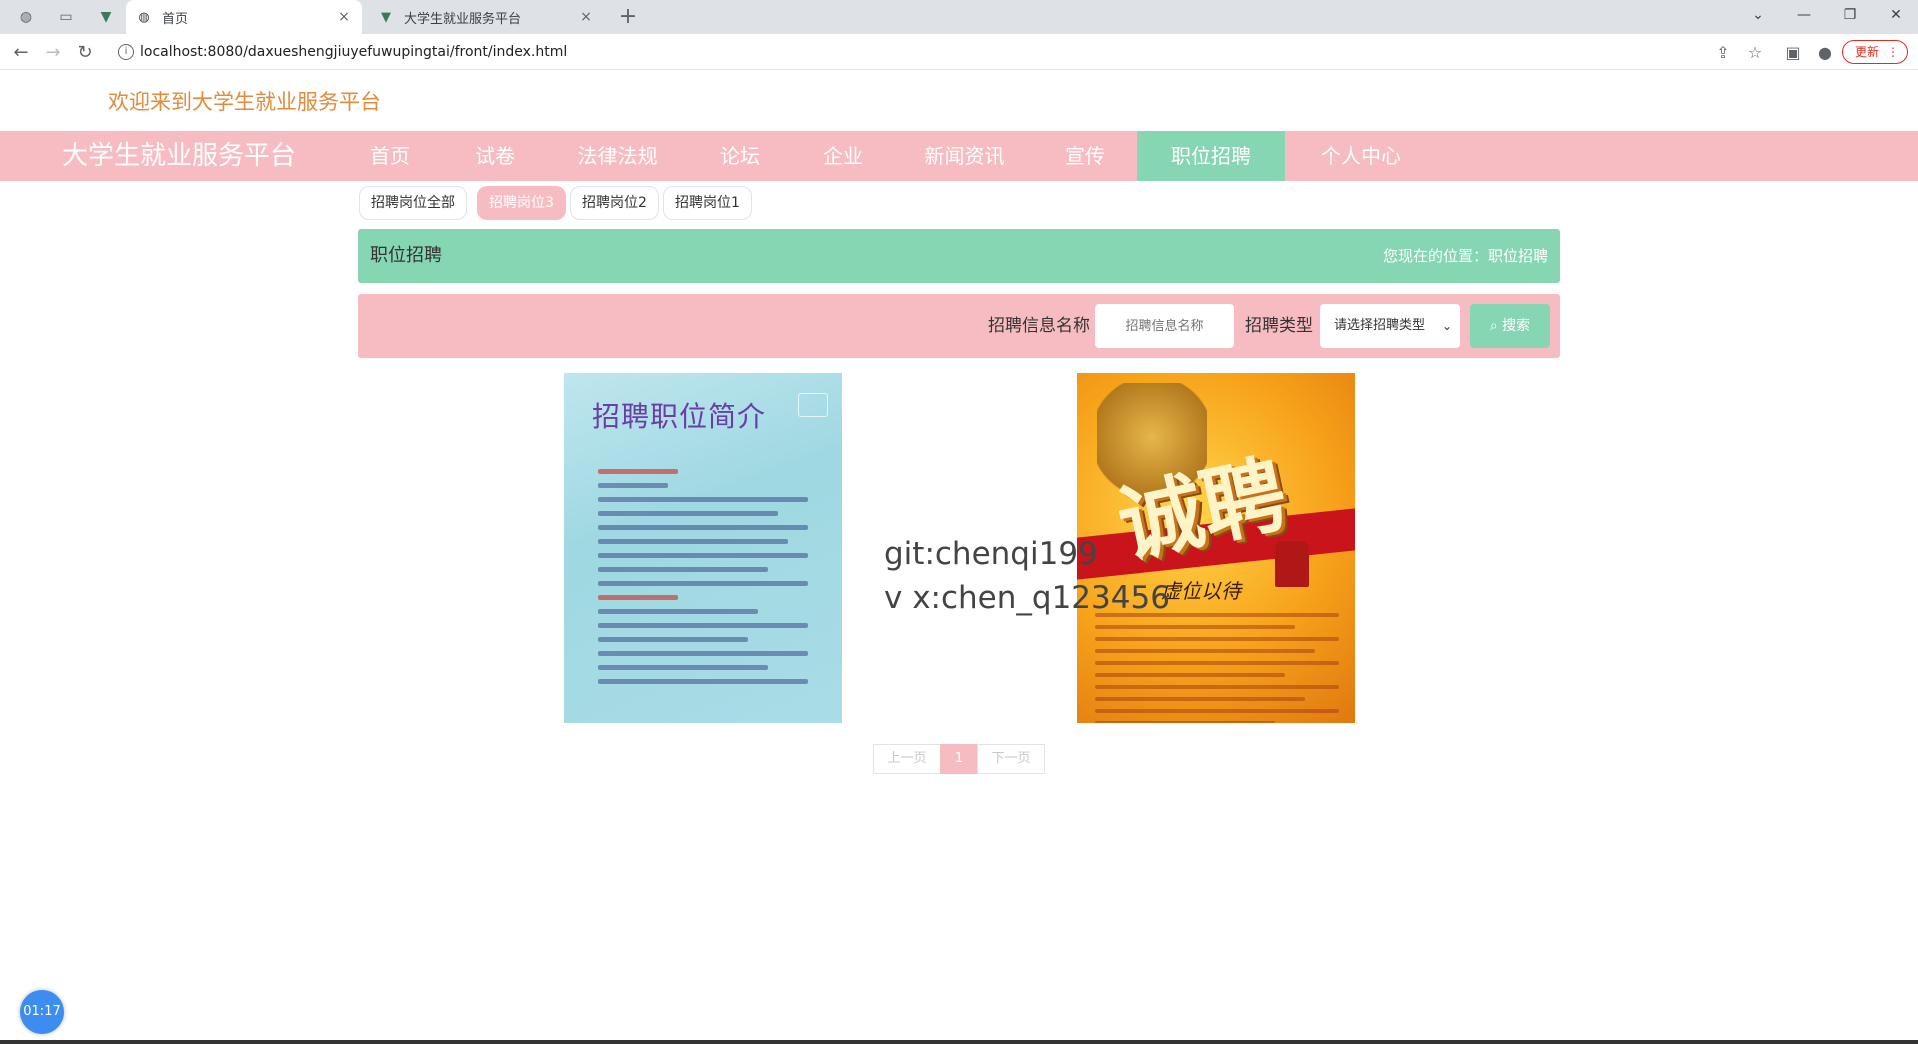 Image resolution: width=1918 pixels, height=1044 pixels. What do you see at coordinates (1027, 598) in the screenshot?
I see `watermark-line: v x:chen_q123456` at bounding box center [1027, 598].